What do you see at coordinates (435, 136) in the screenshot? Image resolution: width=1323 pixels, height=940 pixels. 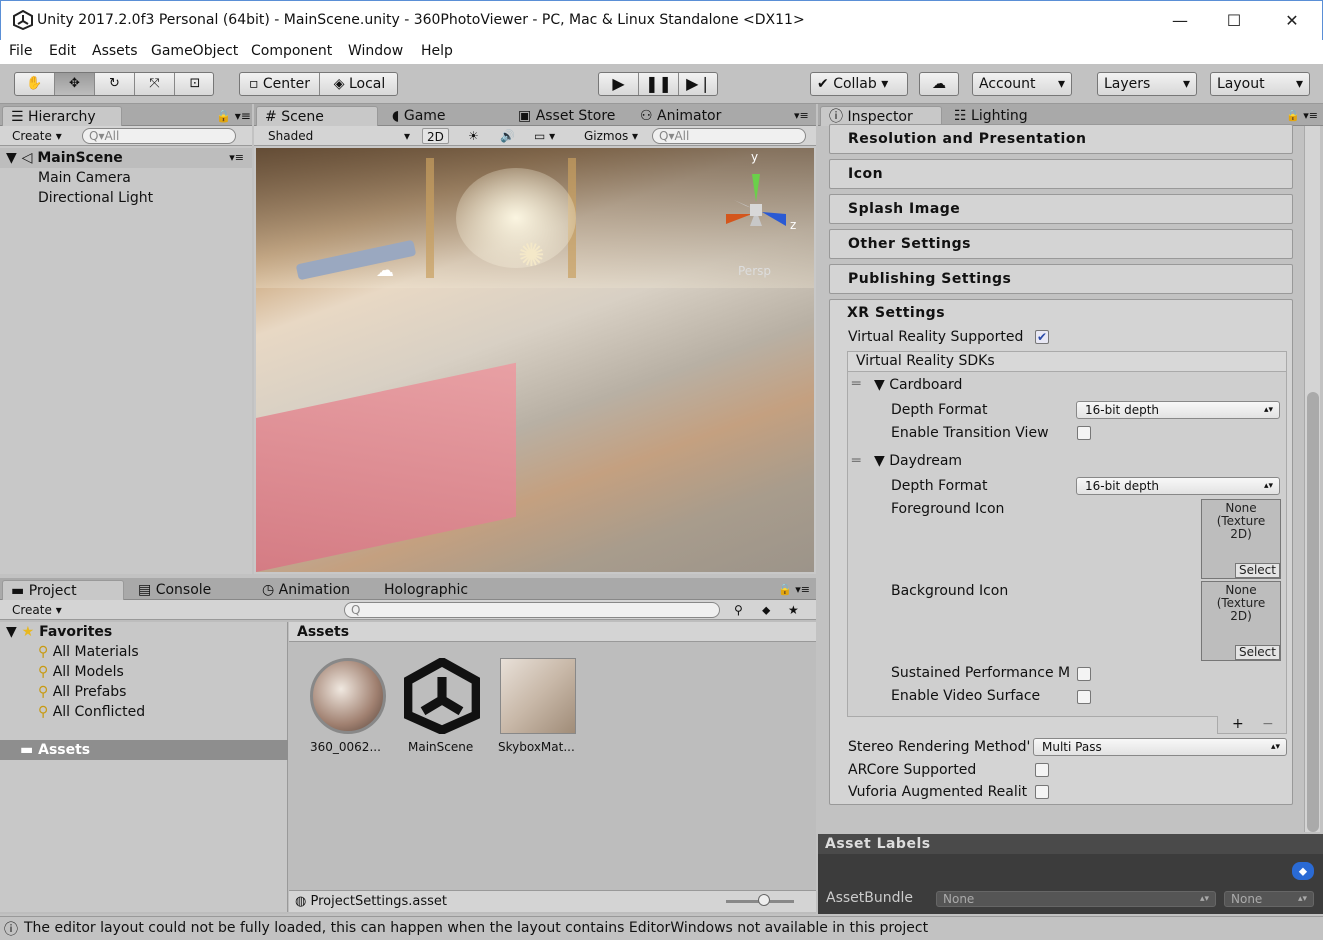 I see `mode-2d-toggle: 2D` at bounding box center [435, 136].